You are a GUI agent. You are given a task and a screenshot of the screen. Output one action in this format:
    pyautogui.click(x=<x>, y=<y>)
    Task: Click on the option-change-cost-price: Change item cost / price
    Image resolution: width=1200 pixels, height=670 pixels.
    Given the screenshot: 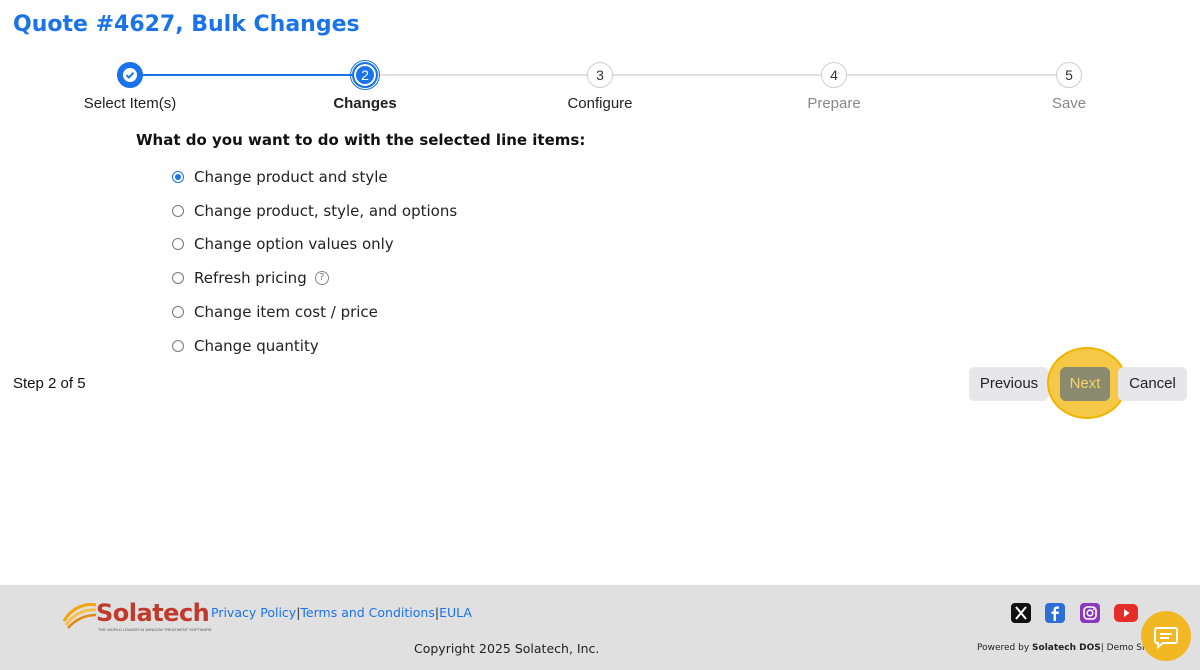 What is the action you would take?
    pyautogui.click(x=314, y=312)
    